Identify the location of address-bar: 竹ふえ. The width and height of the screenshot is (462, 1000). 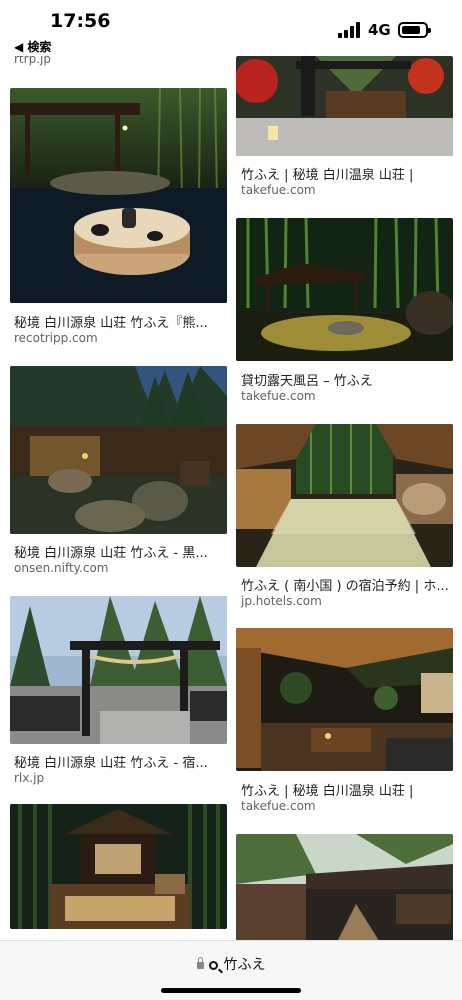
(231, 964).